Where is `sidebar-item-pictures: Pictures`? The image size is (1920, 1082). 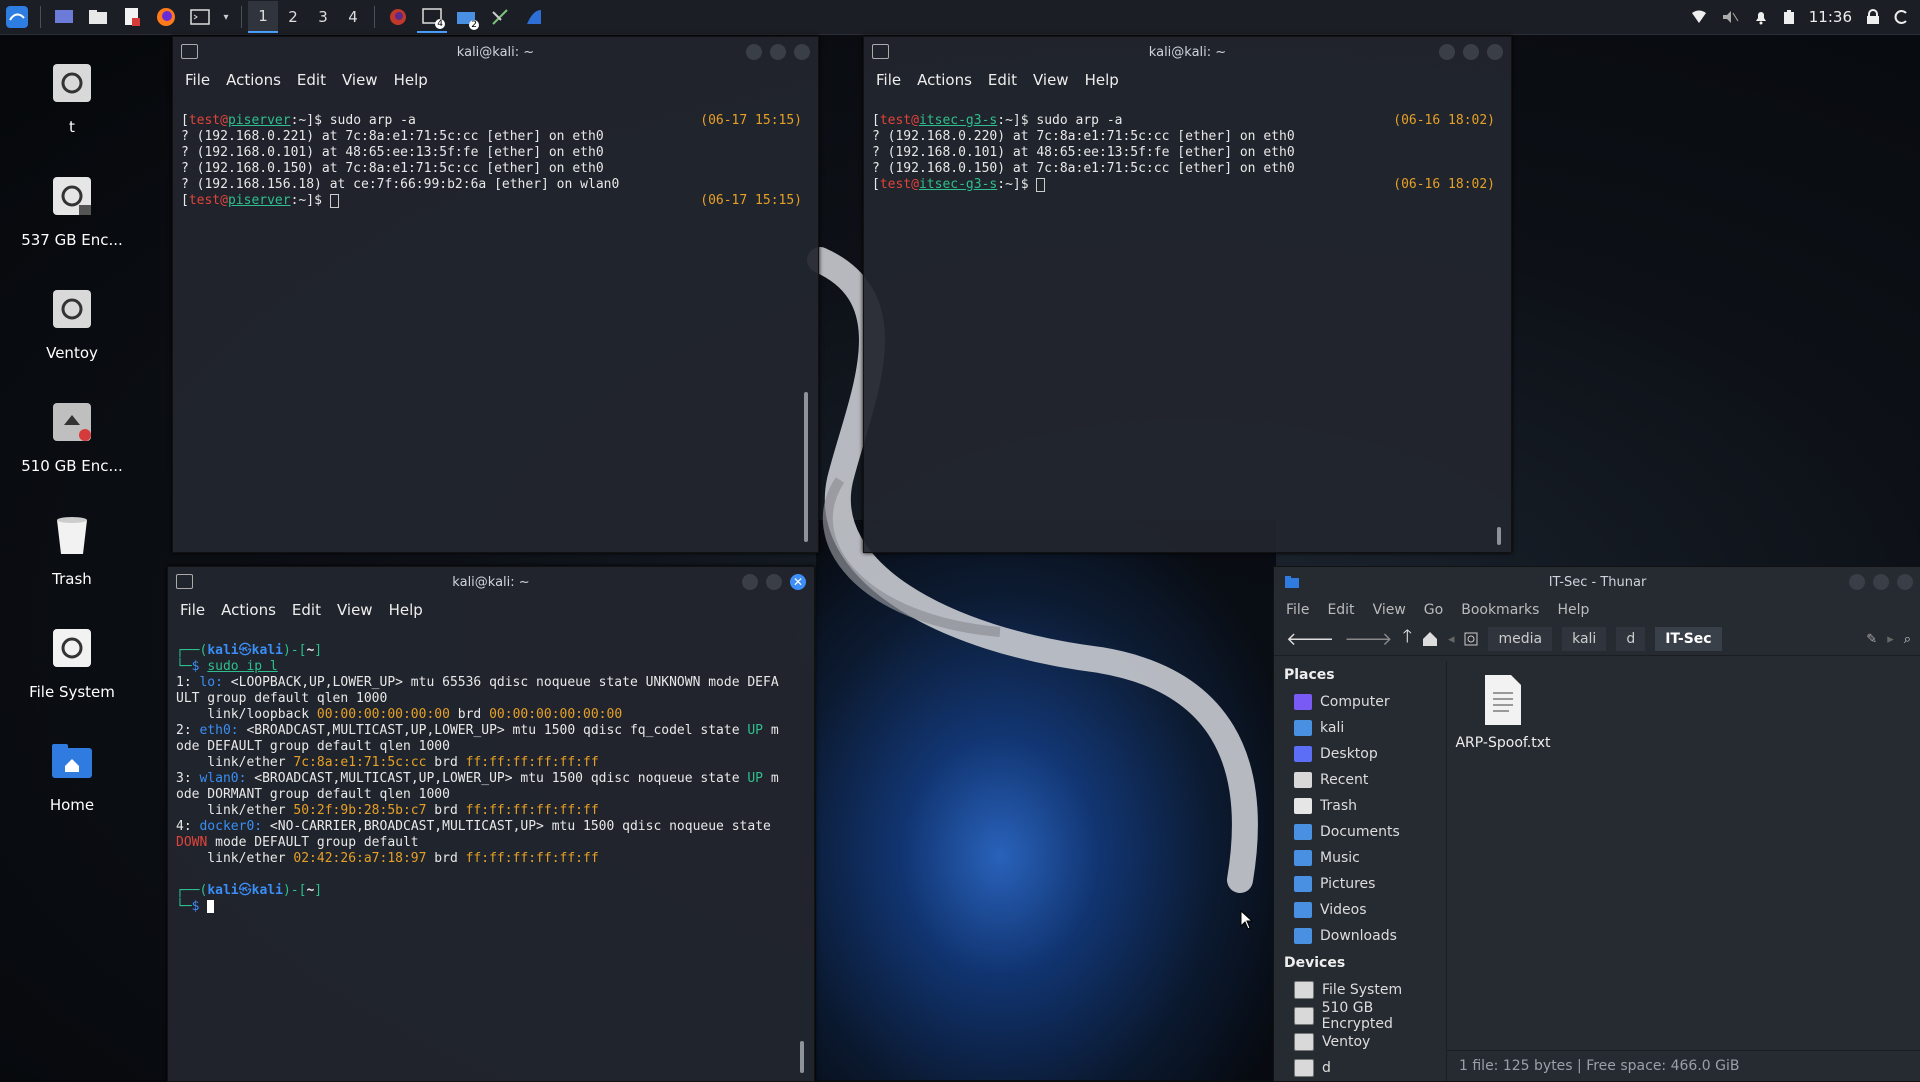
sidebar-item-pictures: Pictures is located at coordinates (1360, 884).